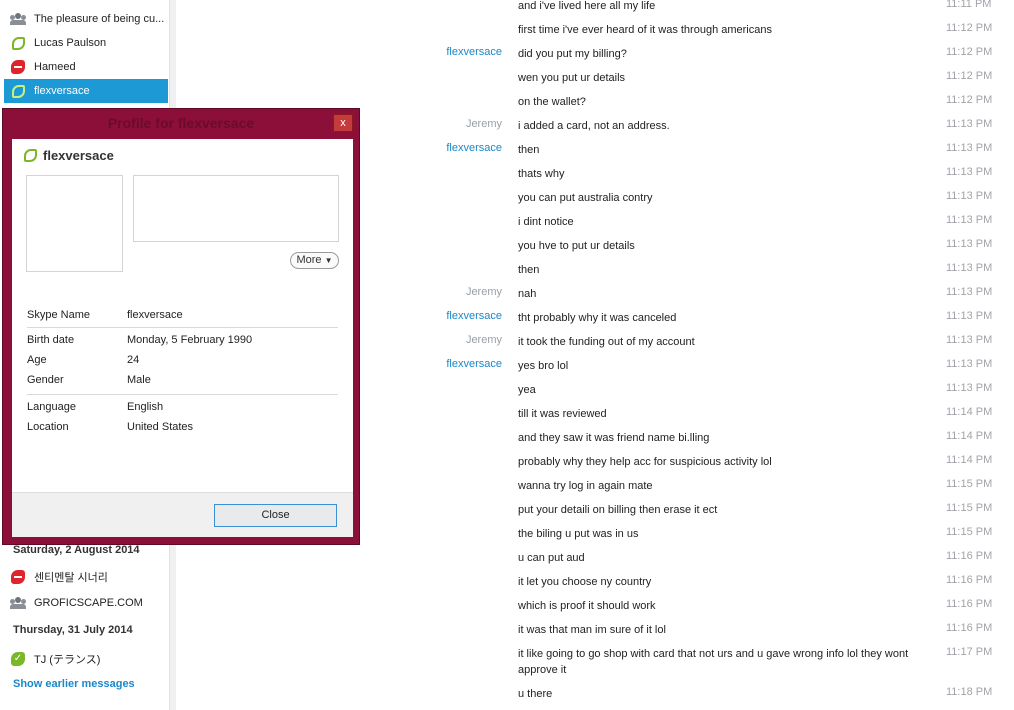 The height and width of the screenshot is (710, 1014). Describe the element at coordinates (543, 366) in the screenshot. I see `message-text: yes bro lol` at that location.